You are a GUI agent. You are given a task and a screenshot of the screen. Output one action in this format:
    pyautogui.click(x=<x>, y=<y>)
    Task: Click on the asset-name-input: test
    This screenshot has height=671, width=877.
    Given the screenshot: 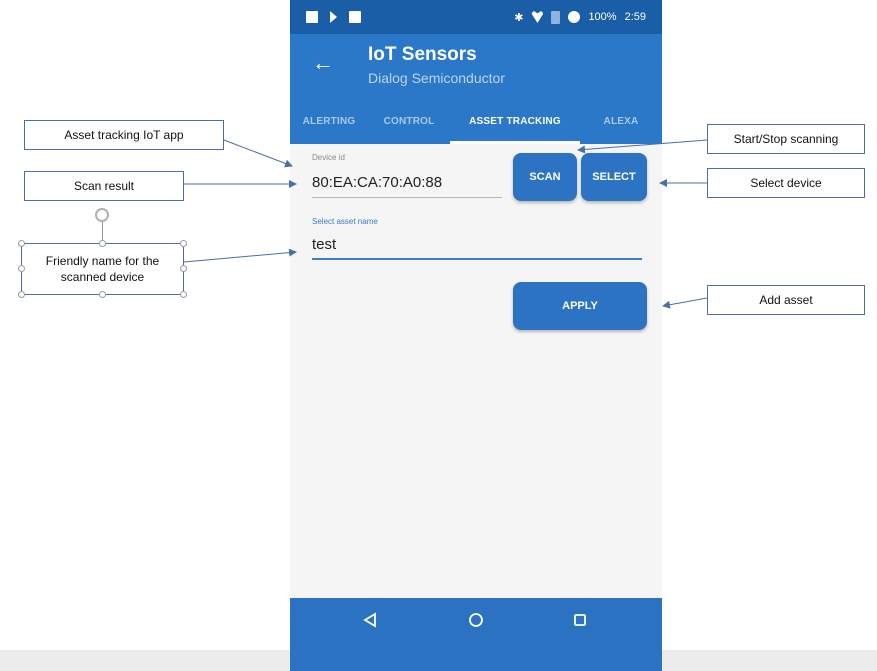 What is the action you would take?
    pyautogui.click(x=324, y=244)
    